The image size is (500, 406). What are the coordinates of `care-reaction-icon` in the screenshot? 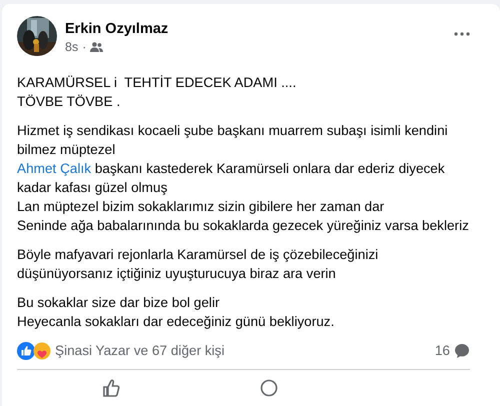 It's located at (42, 351).